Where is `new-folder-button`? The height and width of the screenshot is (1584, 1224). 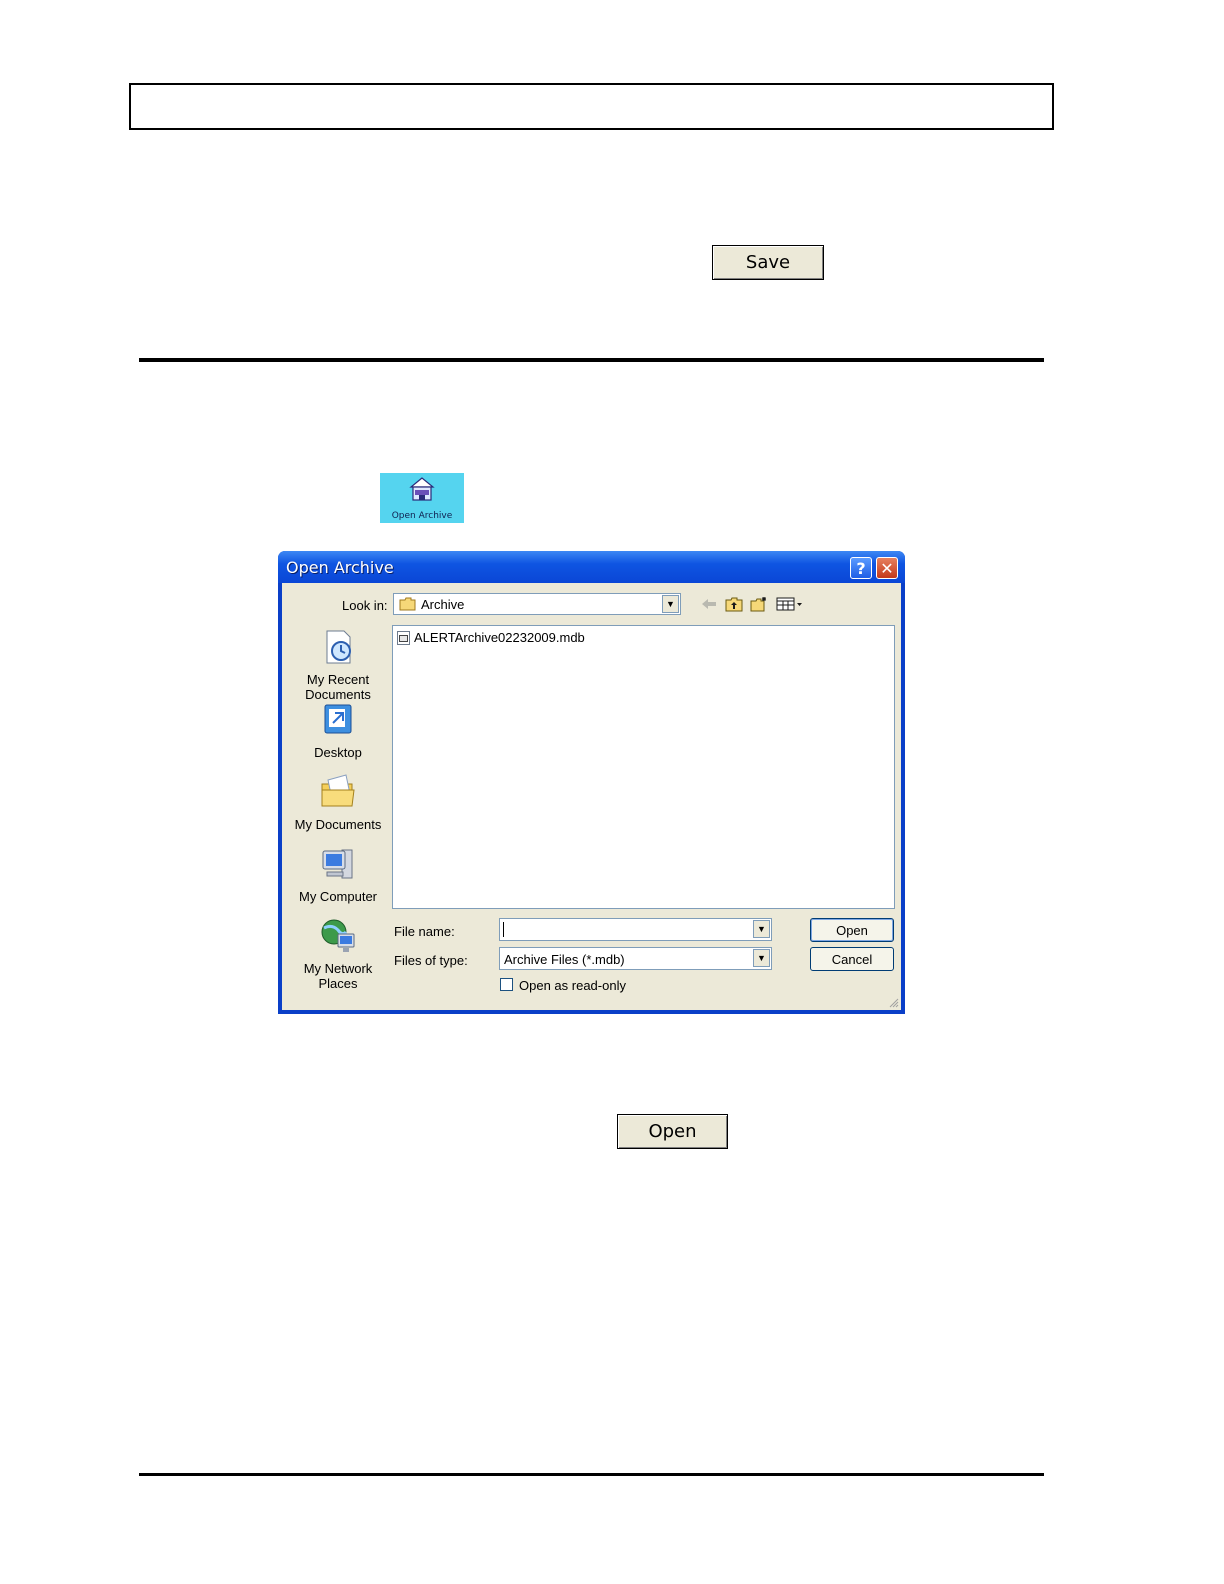 new-folder-button is located at coordinates (759, 604).